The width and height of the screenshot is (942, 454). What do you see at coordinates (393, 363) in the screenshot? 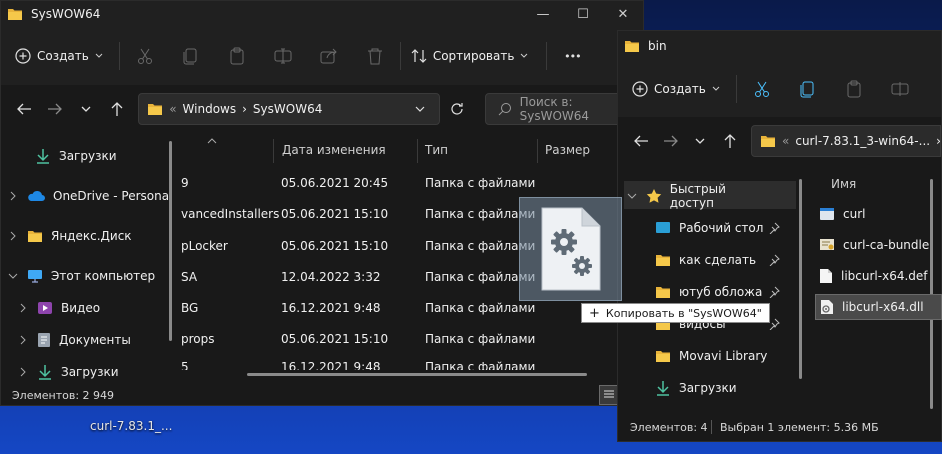
I see `table-row: 5 16.12.2021 9:48 Папка с файлами` at bounding box center [393, 363].